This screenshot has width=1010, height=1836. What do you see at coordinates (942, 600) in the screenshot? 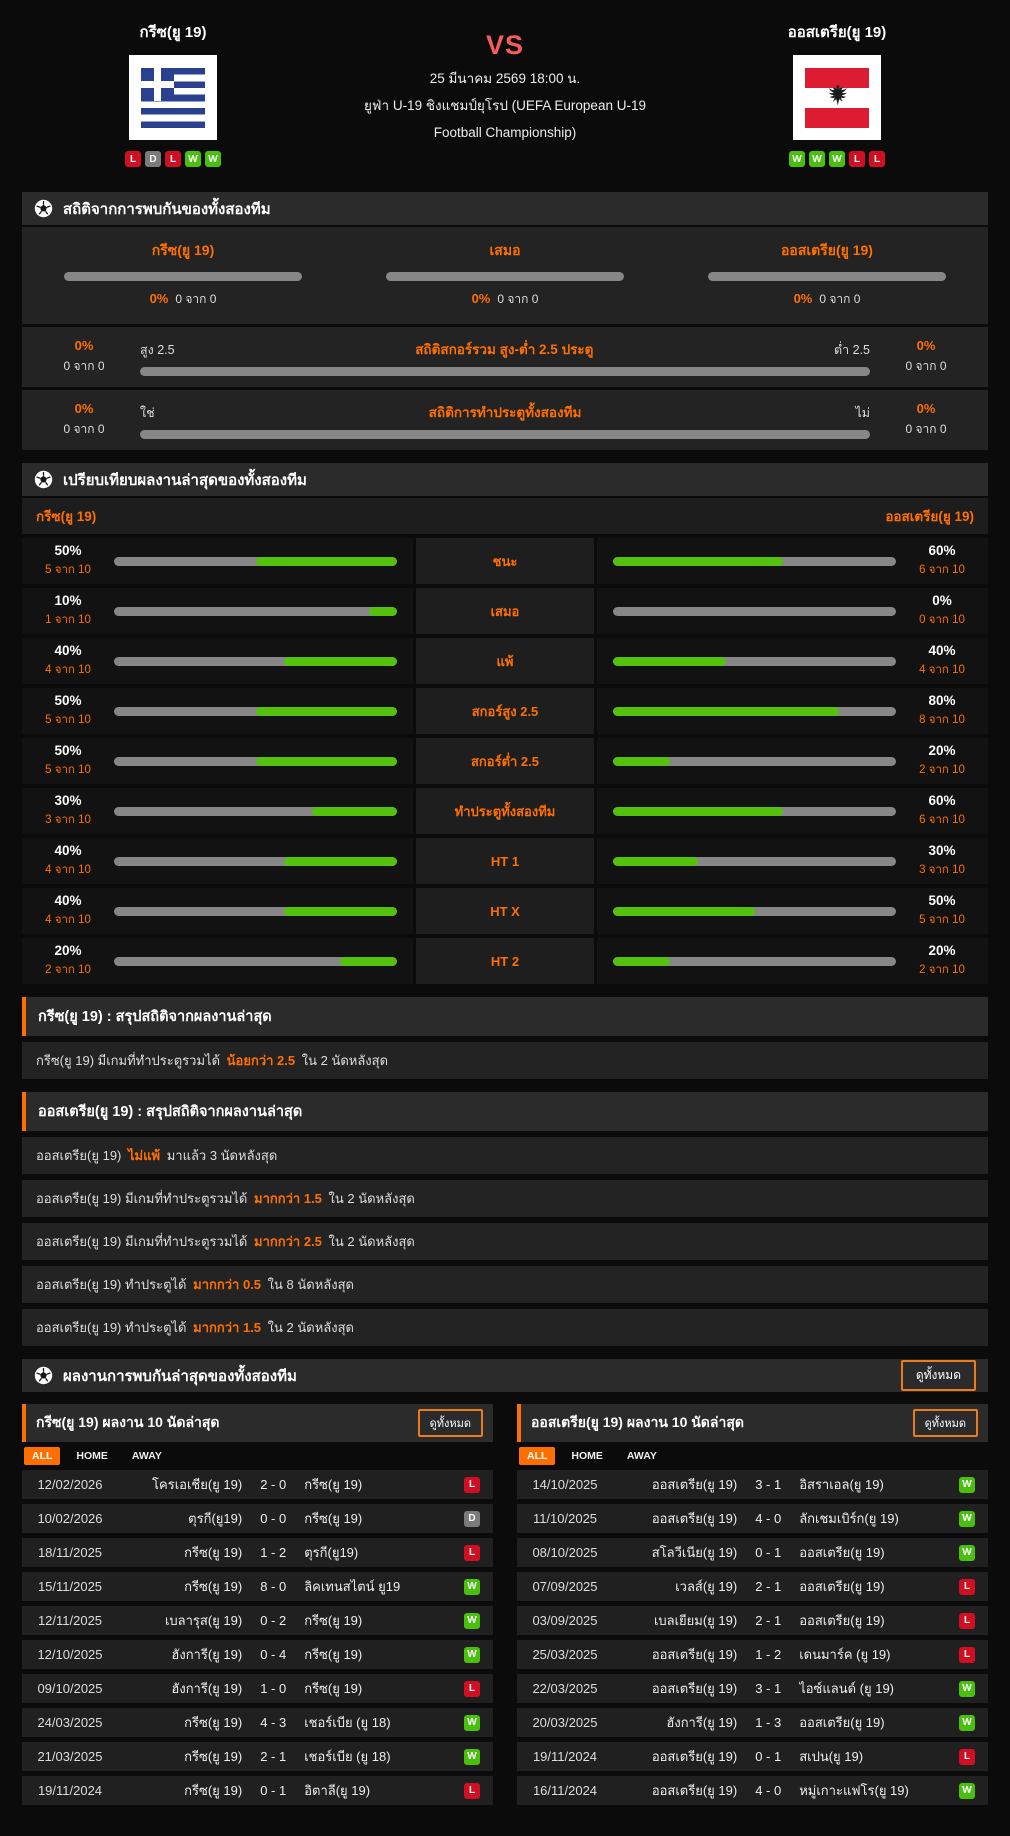
I see `away-percent: 0%` at bounding box center [942, 600].